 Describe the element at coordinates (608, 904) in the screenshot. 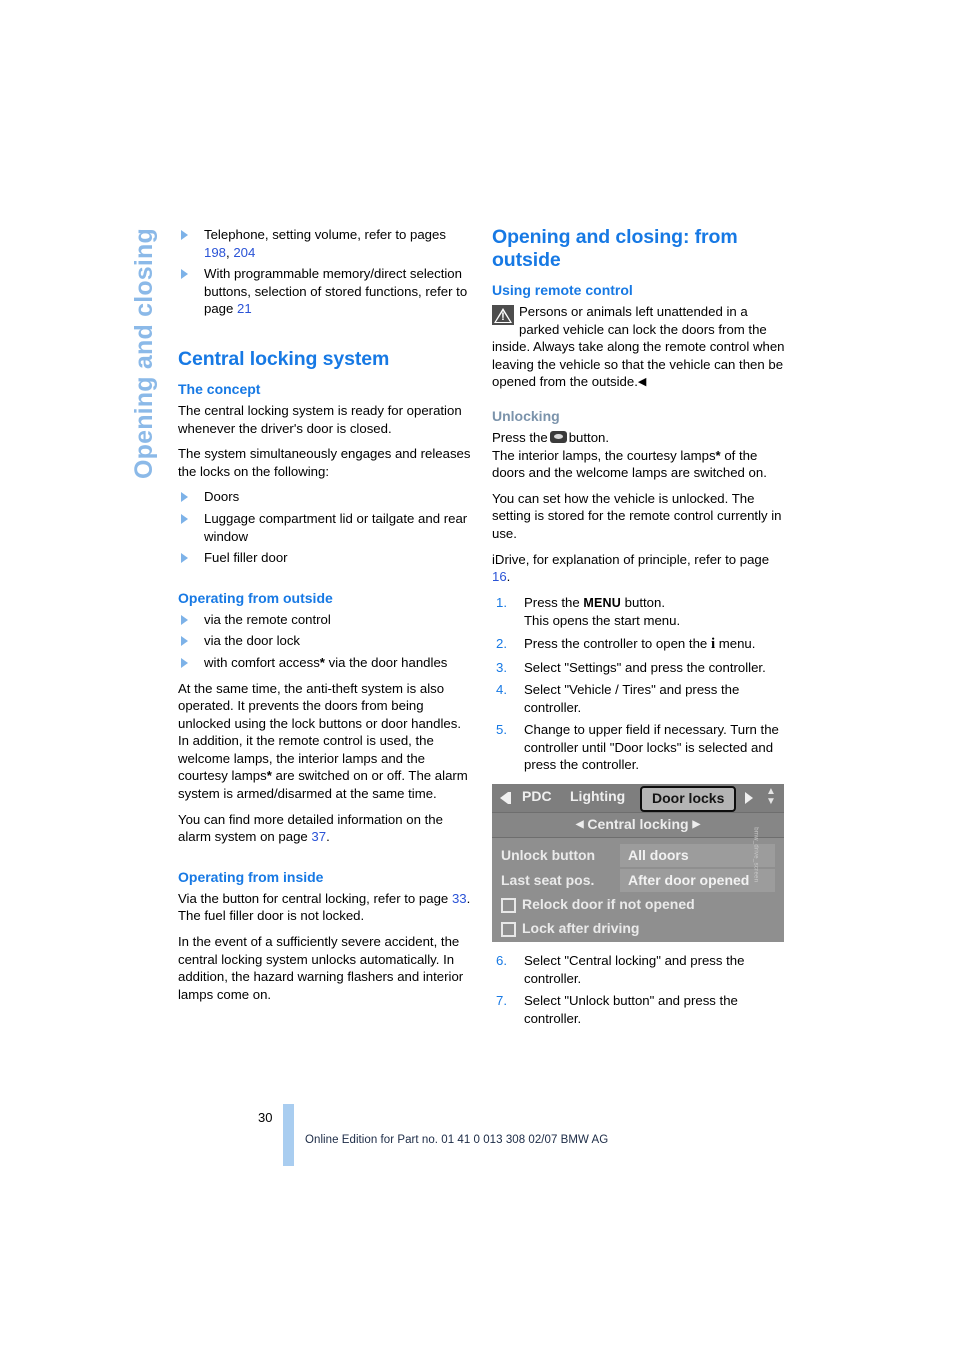

I see `checkbox-label: Relock door if not opened` at that location.